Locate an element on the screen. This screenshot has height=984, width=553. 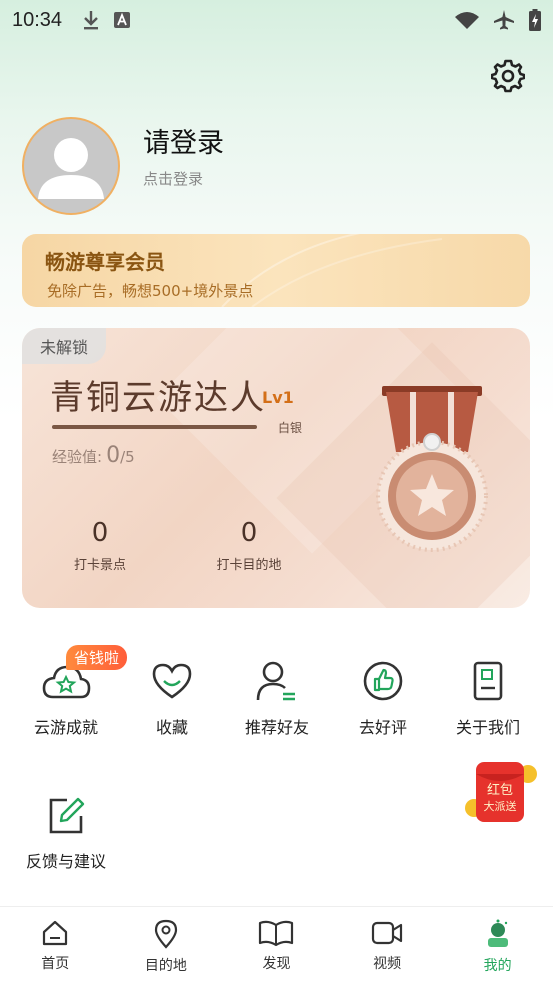
download-icon is located at coordinates (91, 20).